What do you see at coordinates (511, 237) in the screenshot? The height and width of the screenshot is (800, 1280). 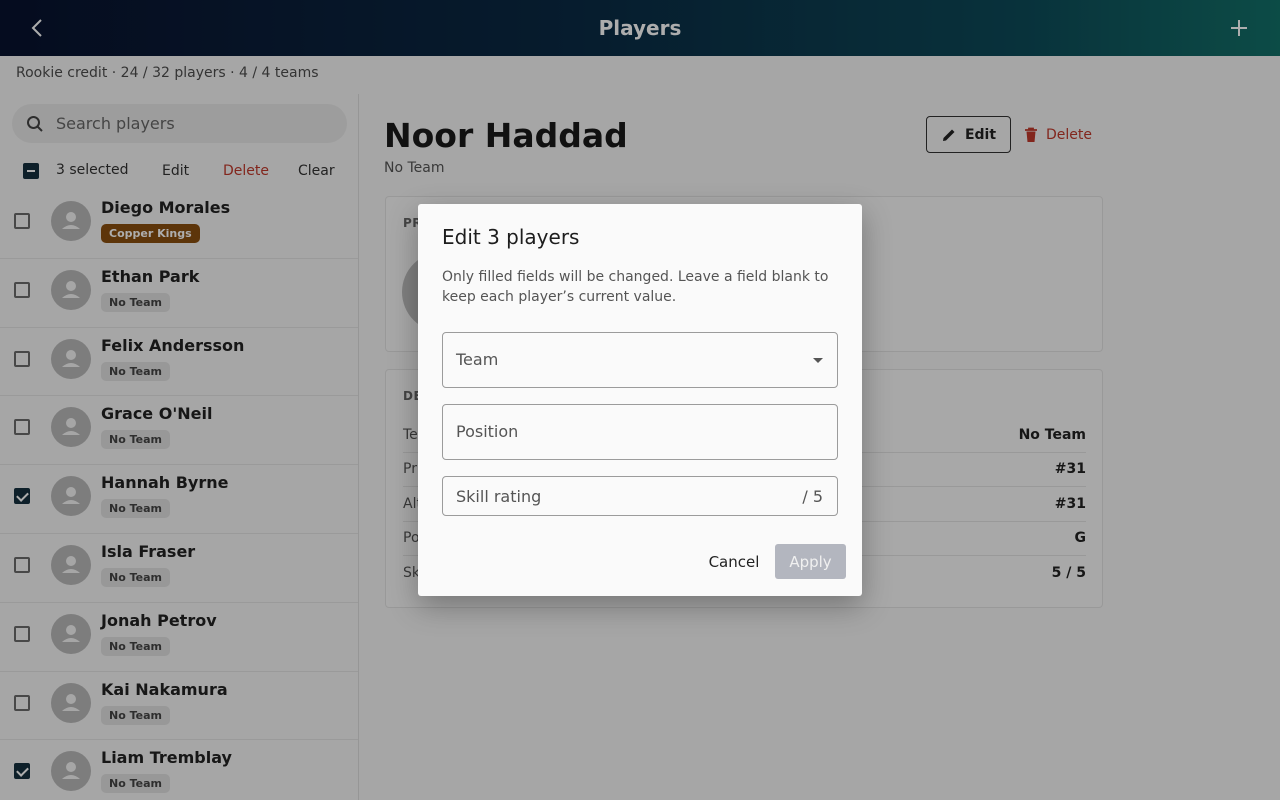 I see `dialog-title: Edit 3 players` at bounding box center [511, 237].